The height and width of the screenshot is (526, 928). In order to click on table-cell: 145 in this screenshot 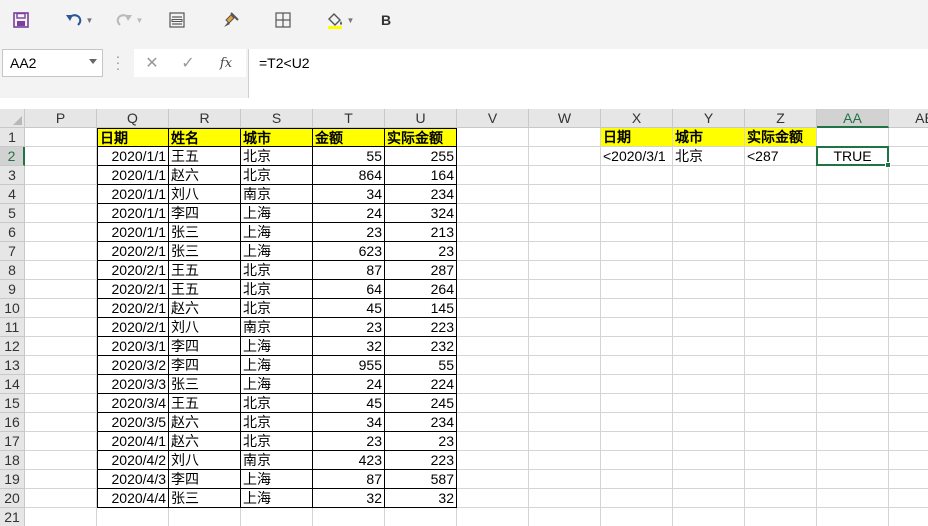, I will do `click(421, 308)`.